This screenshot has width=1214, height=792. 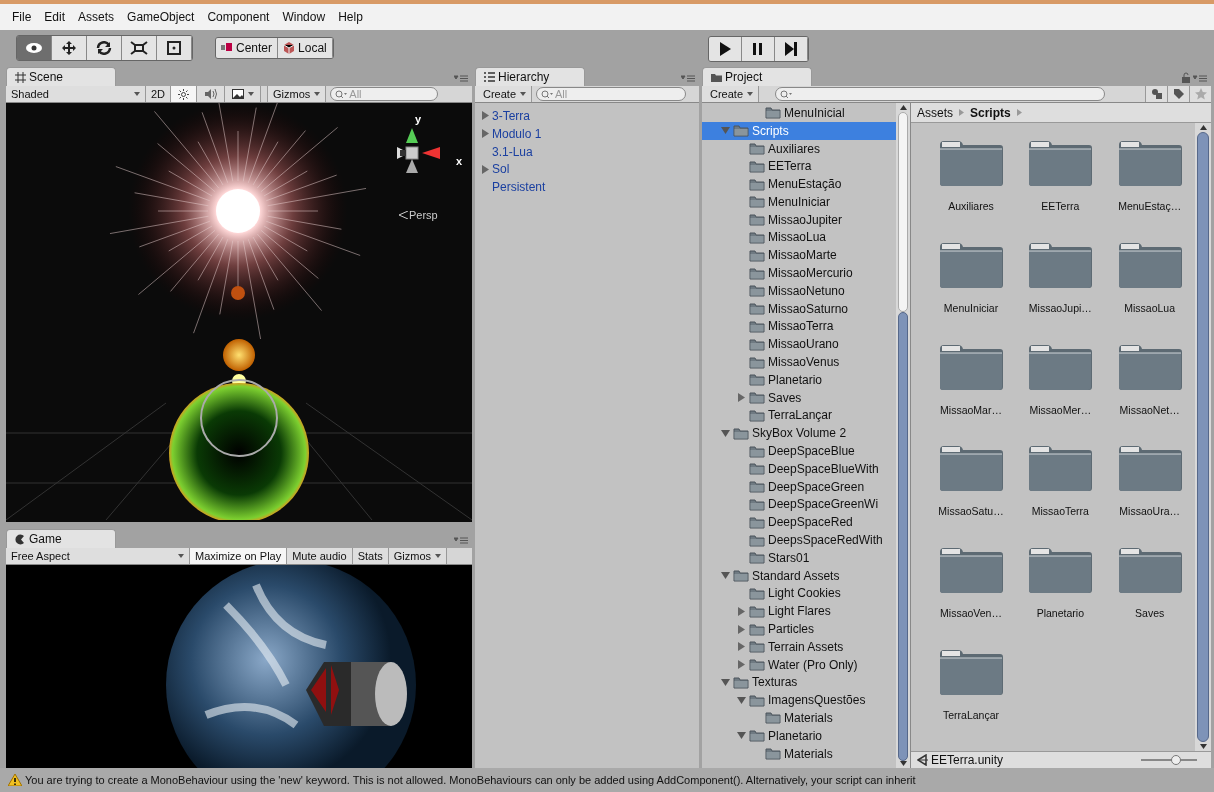 I want to click on panel-tab: Hierarchy, so click(x=530, y=76).